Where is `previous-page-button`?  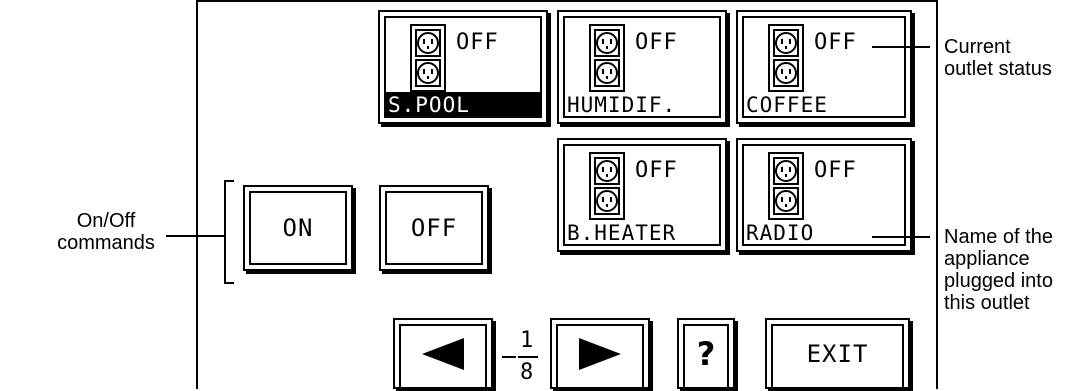
previous-page-button is located at coordinates (443, 354).